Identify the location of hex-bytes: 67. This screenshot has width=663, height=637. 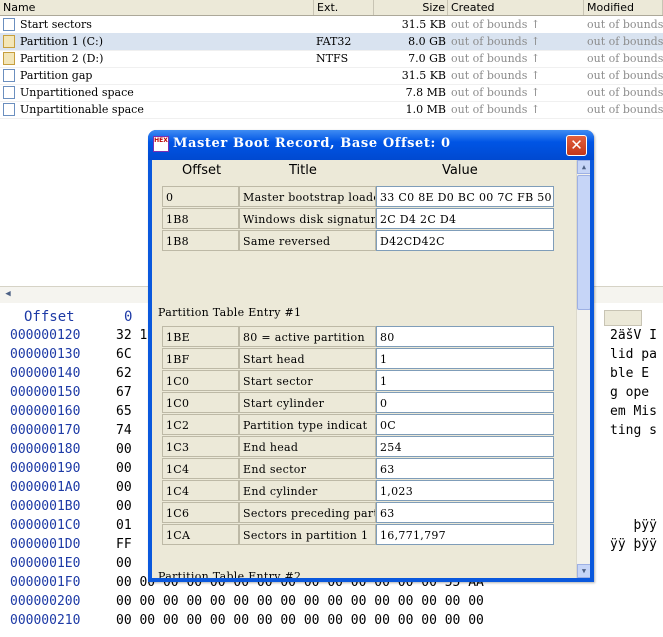
(124, 392).